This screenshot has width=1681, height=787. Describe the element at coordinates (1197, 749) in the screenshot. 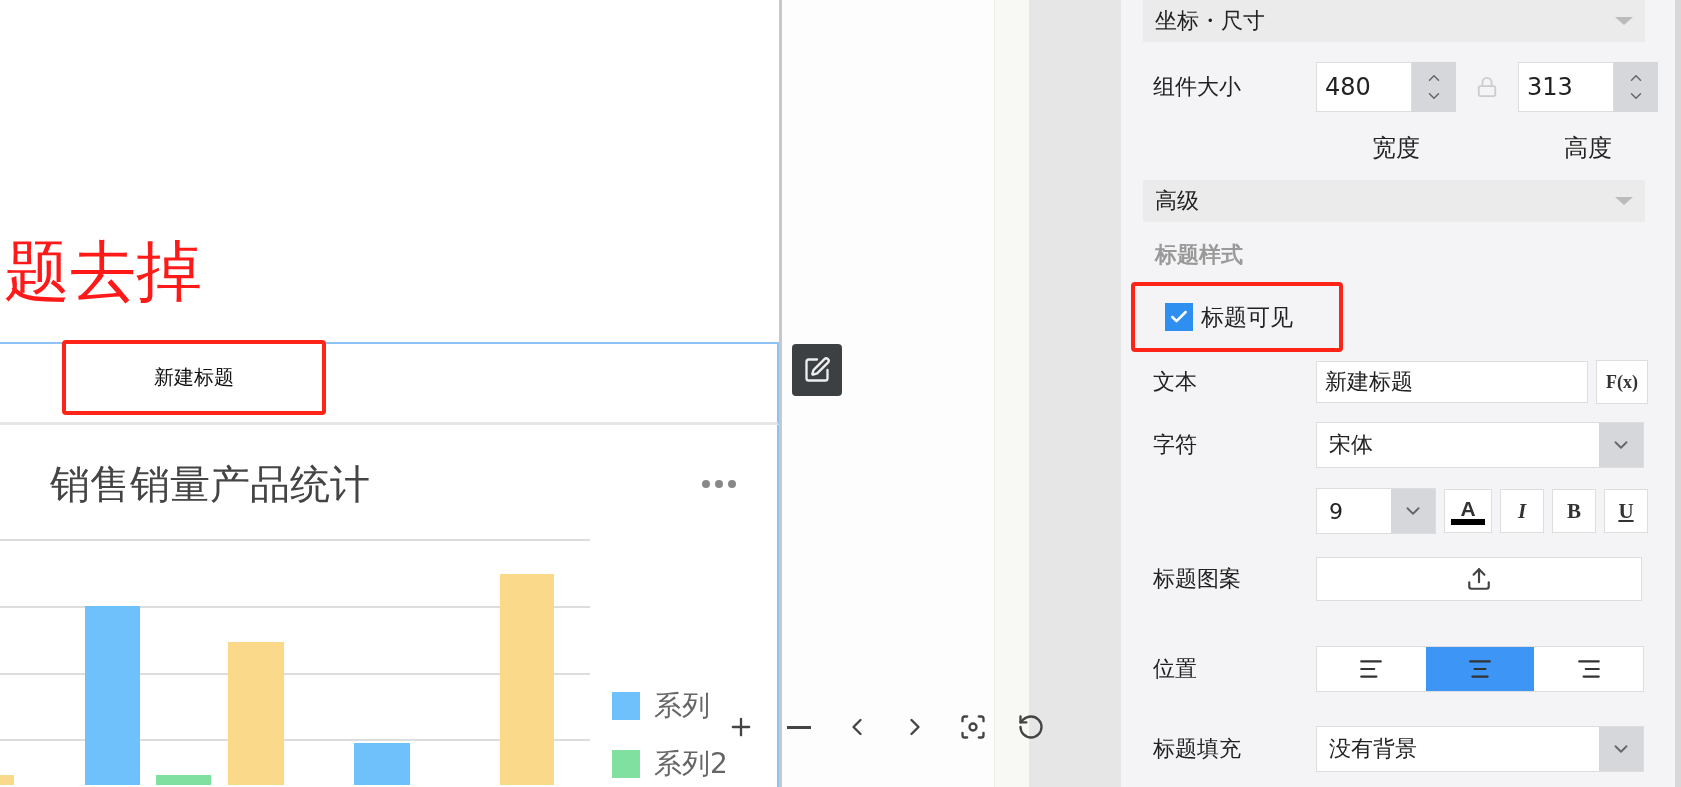

I see `field-label: 标题填充` at that location.